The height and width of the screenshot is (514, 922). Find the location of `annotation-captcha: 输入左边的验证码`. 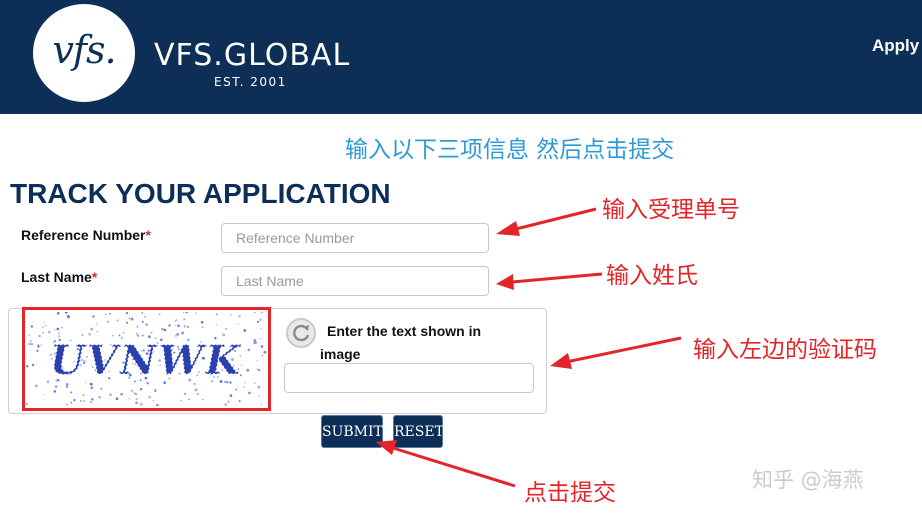

annotation-captcha: 输入左边的验证码 is located at coordinates (785, 350).